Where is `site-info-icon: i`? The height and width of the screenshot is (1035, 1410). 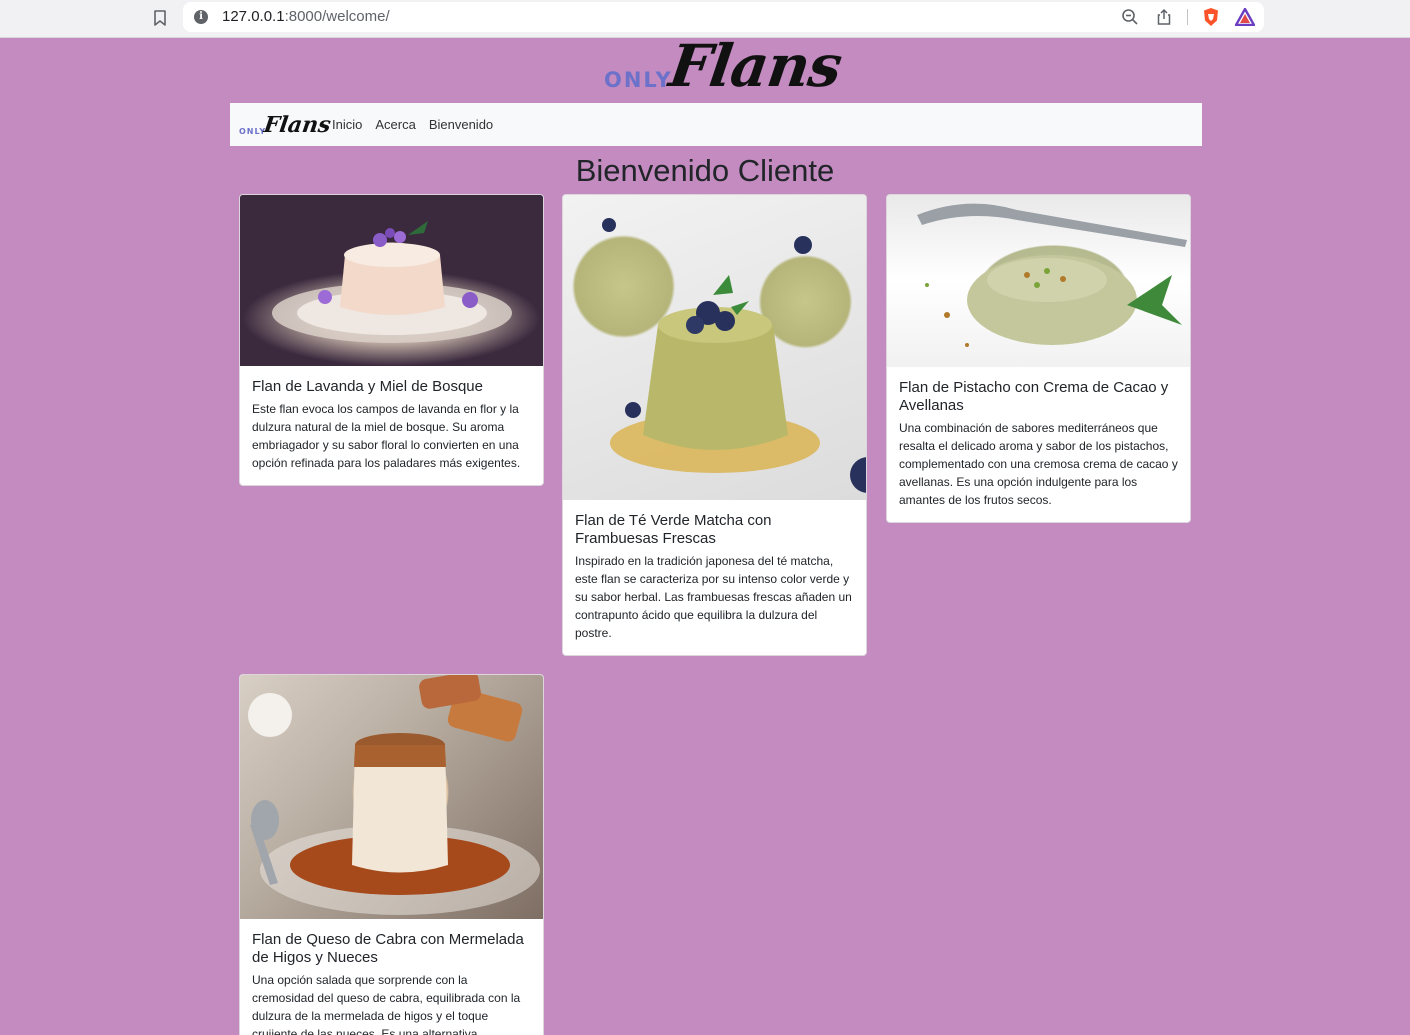 site-info-icon: i is located at coordinates (201, 17).